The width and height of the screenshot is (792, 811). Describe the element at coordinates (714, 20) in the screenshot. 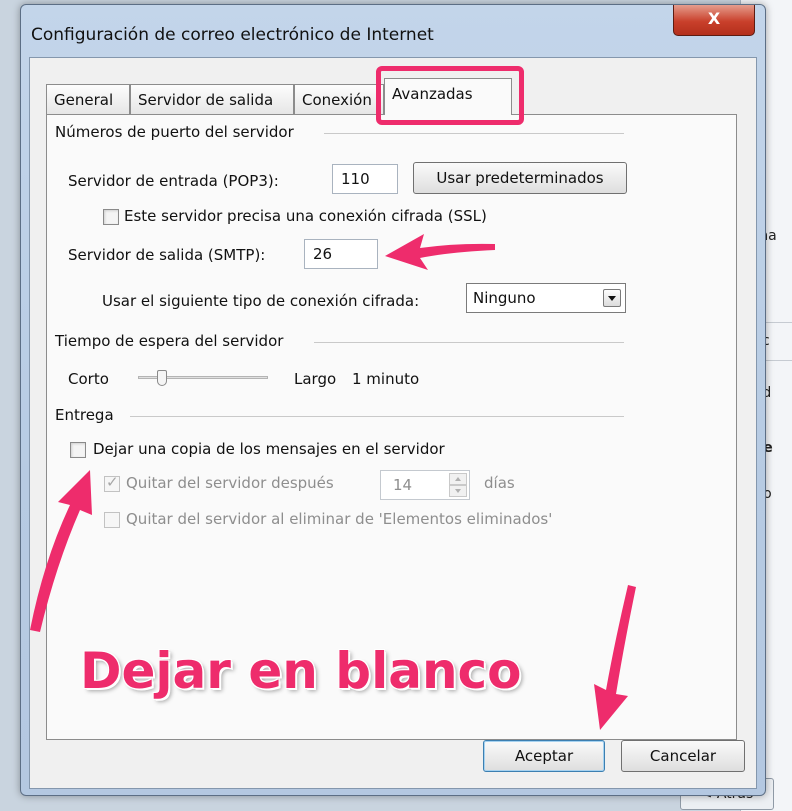

I see `close-button: X` at that location.